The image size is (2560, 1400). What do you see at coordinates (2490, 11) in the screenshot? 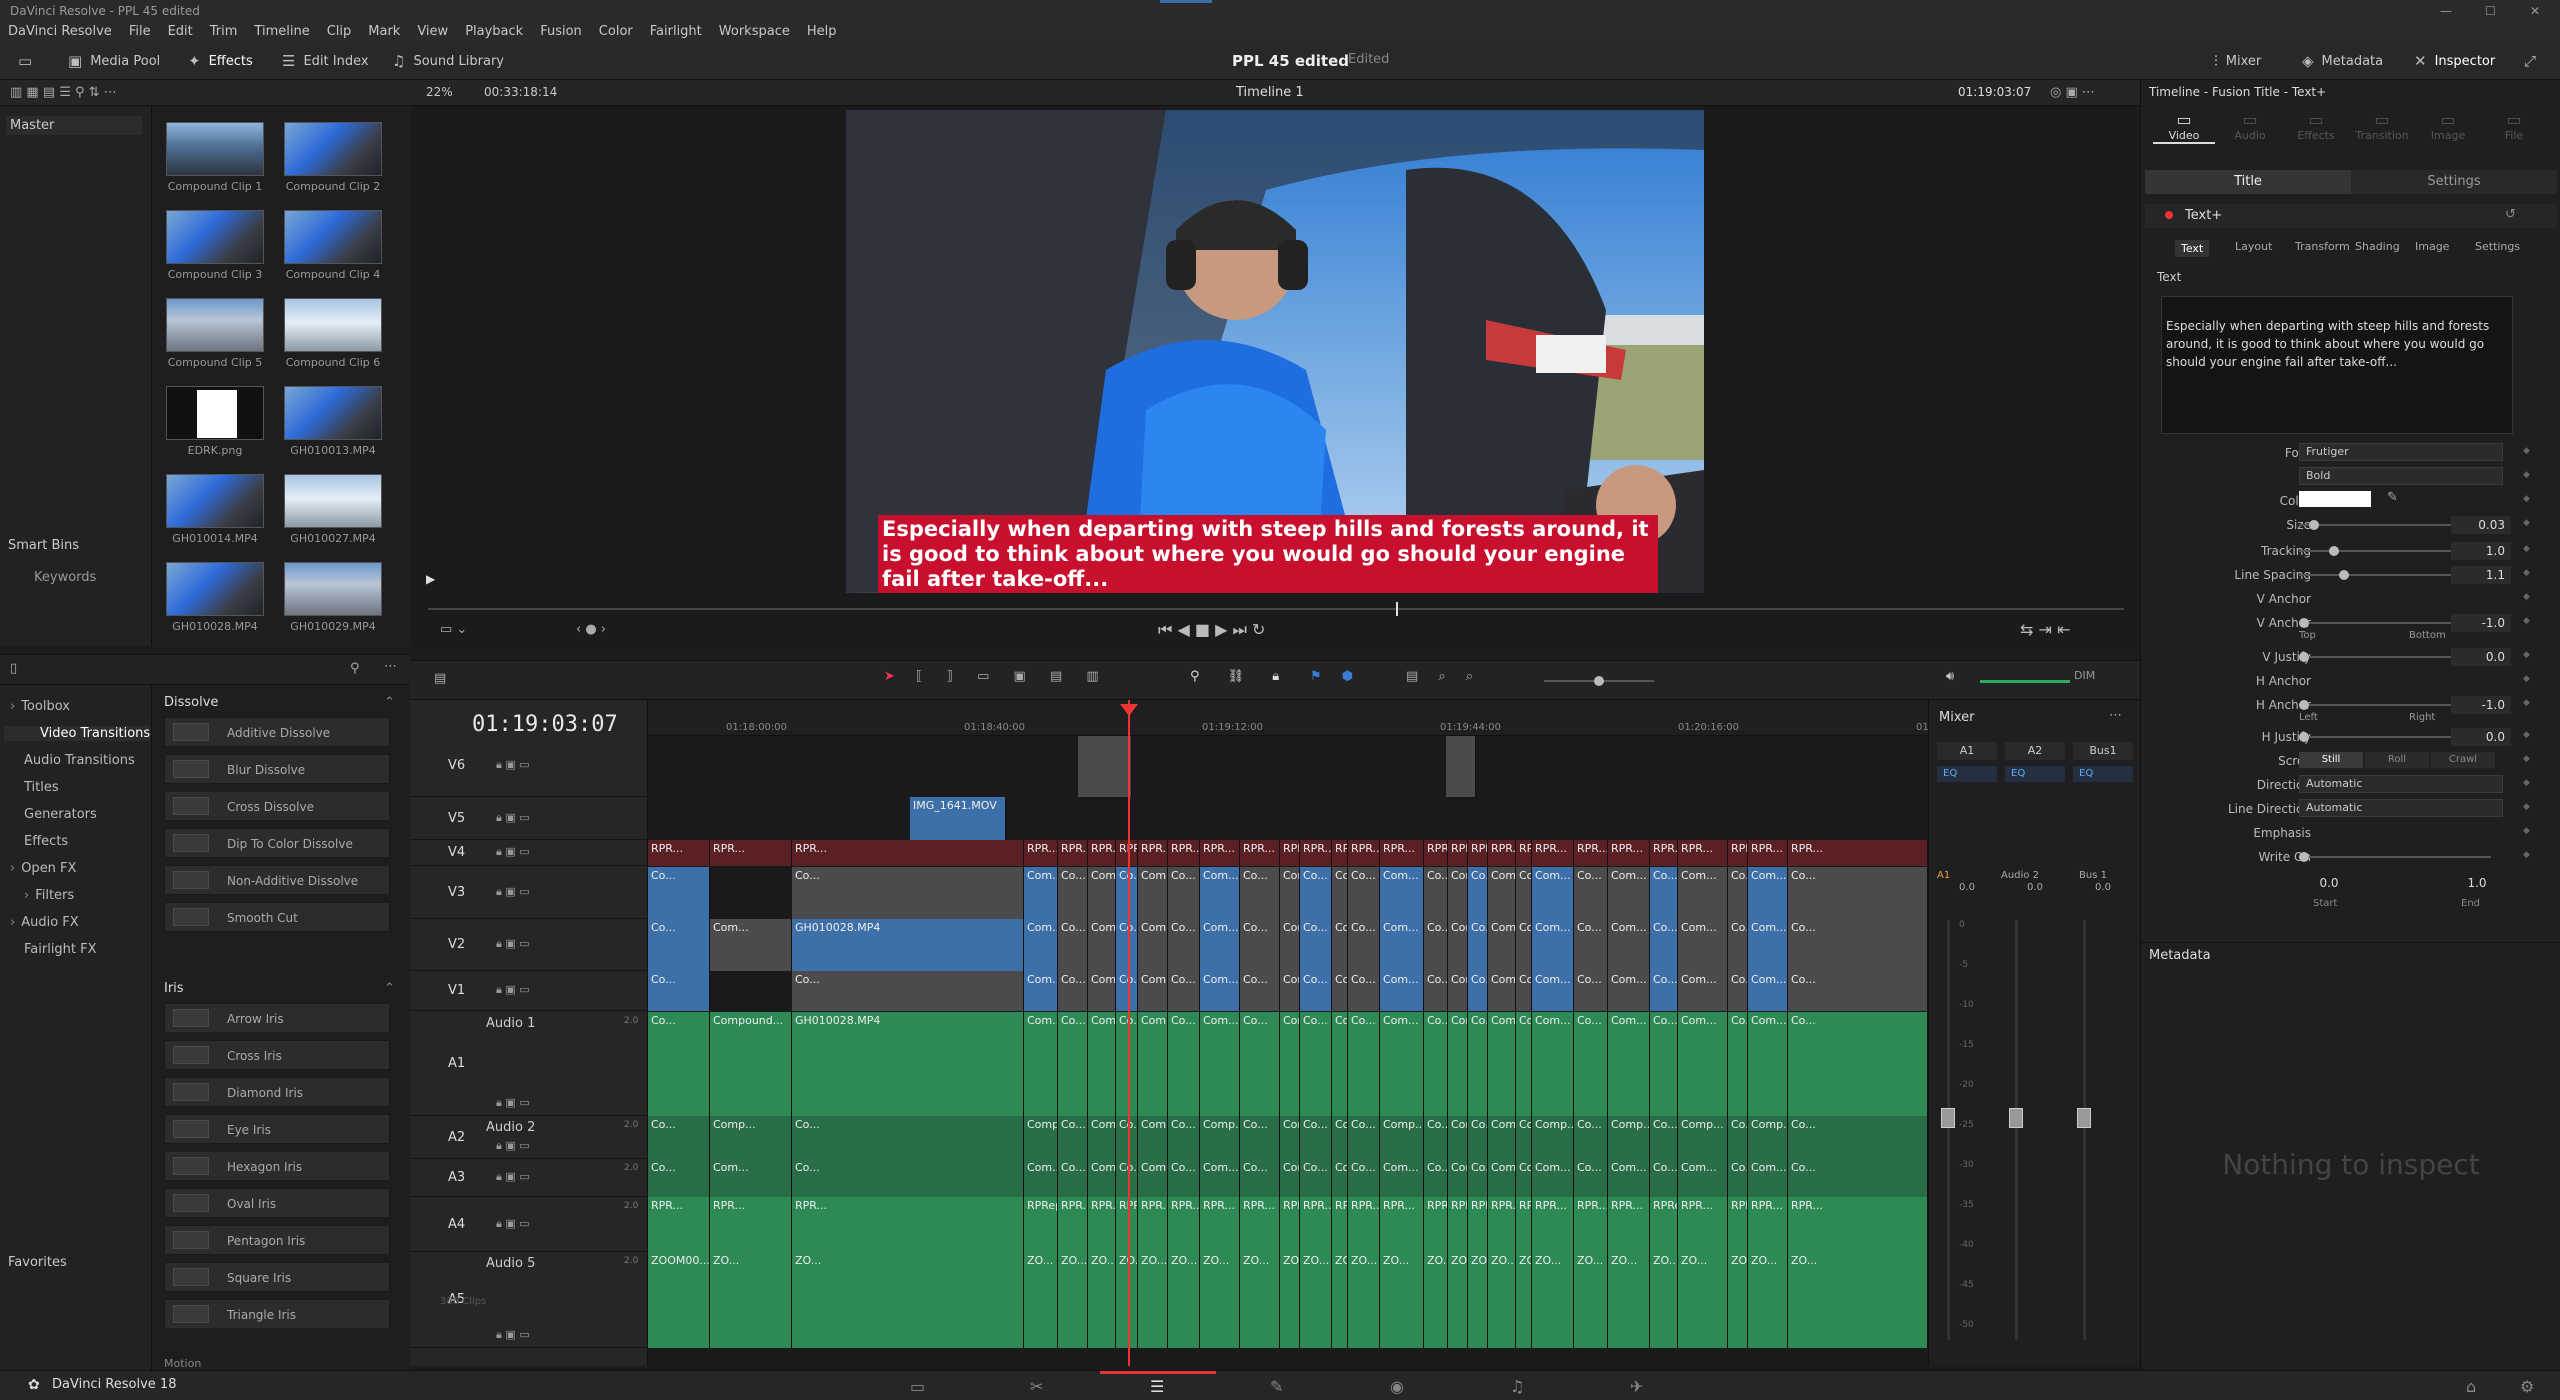
I see `maximize-button: ☐` at bounding box center [2490, 11].